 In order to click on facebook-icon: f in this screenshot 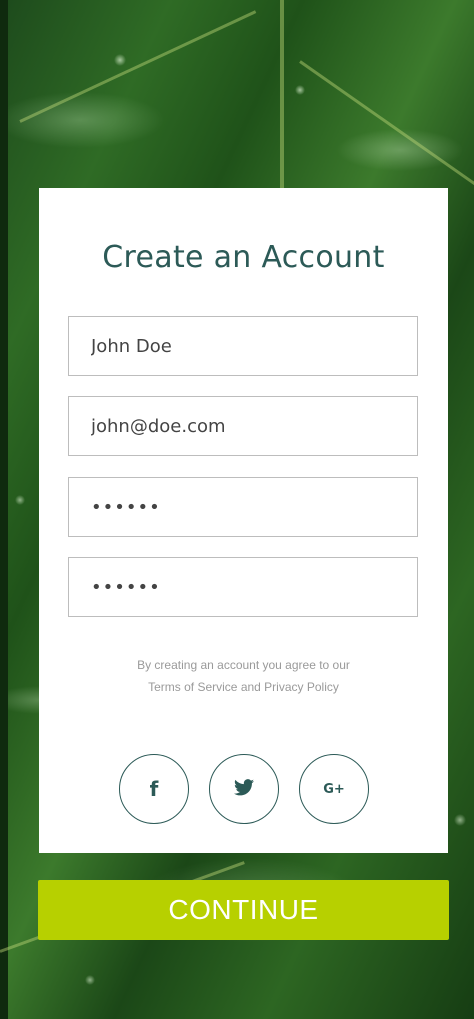, I will do `click(154, 789)`.